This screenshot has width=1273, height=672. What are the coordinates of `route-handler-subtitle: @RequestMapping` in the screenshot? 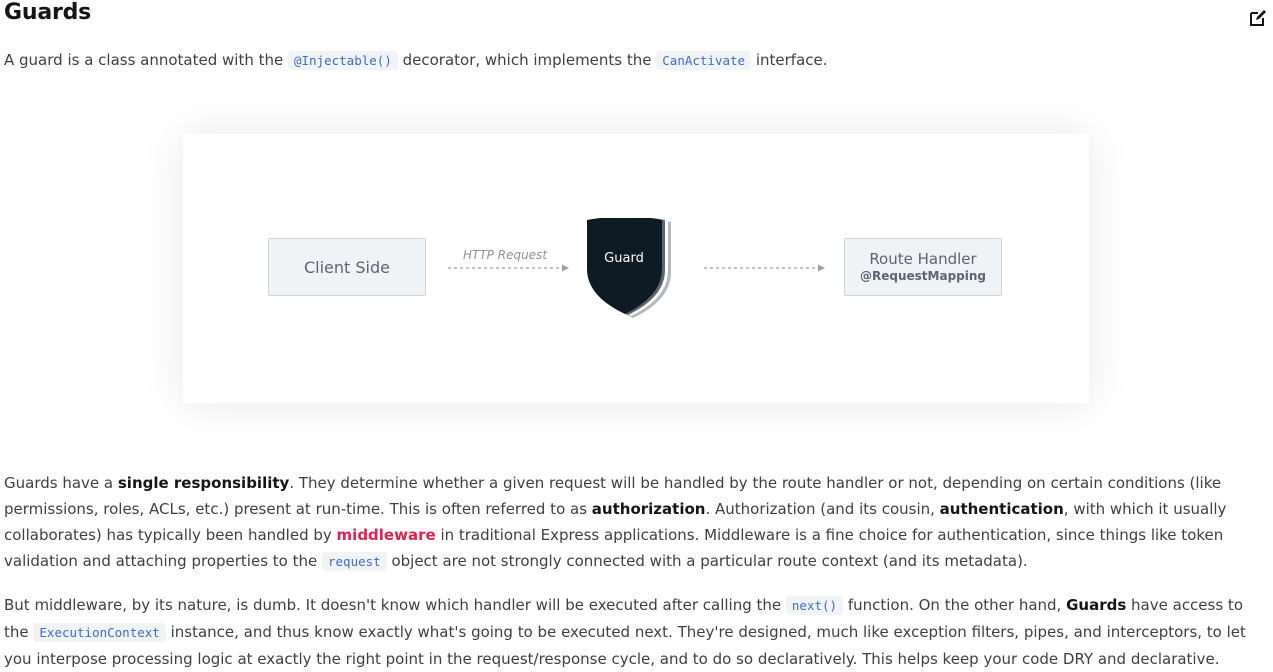 It's located at (923, 276).